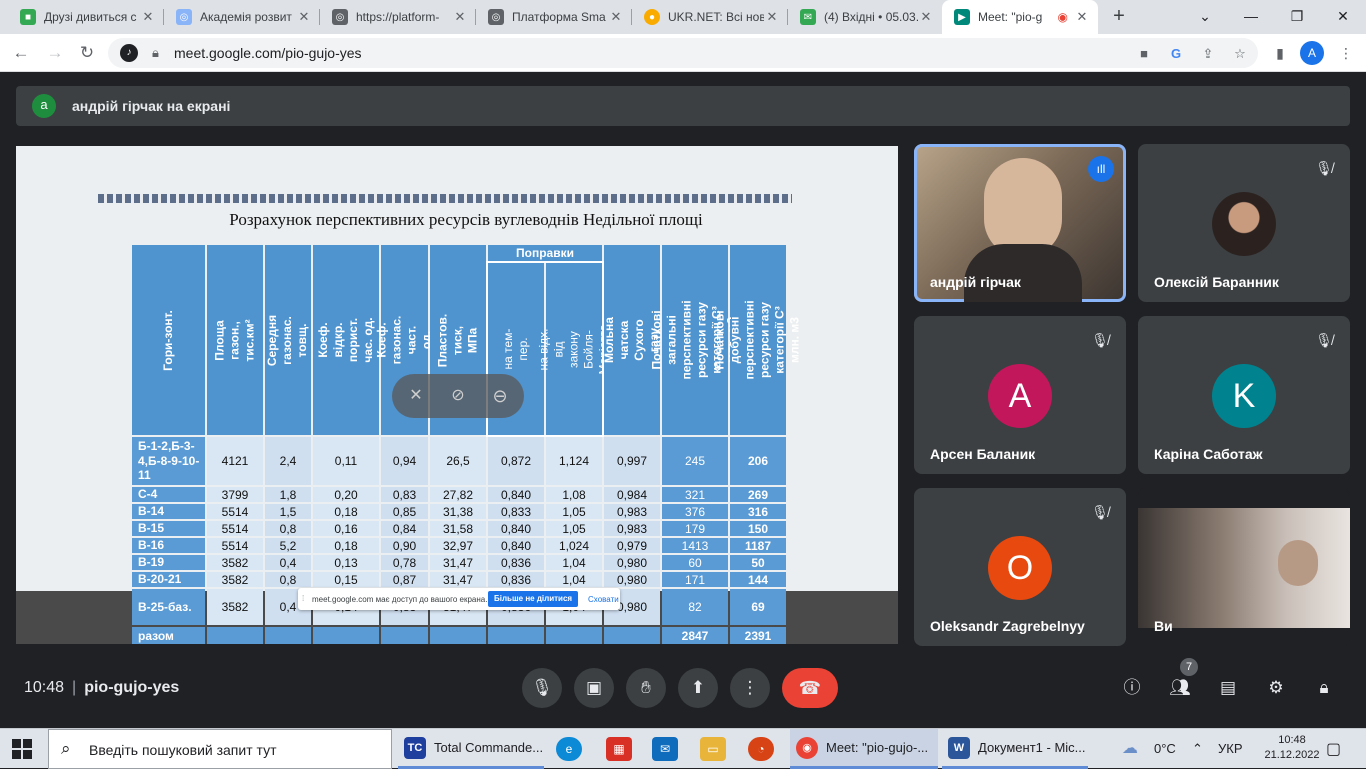 The height and width of the screenshot is (769, 1366). Describe the element at coordinates (458, 579) in the screenshot. I see `table-cell: 31,47` at that location.